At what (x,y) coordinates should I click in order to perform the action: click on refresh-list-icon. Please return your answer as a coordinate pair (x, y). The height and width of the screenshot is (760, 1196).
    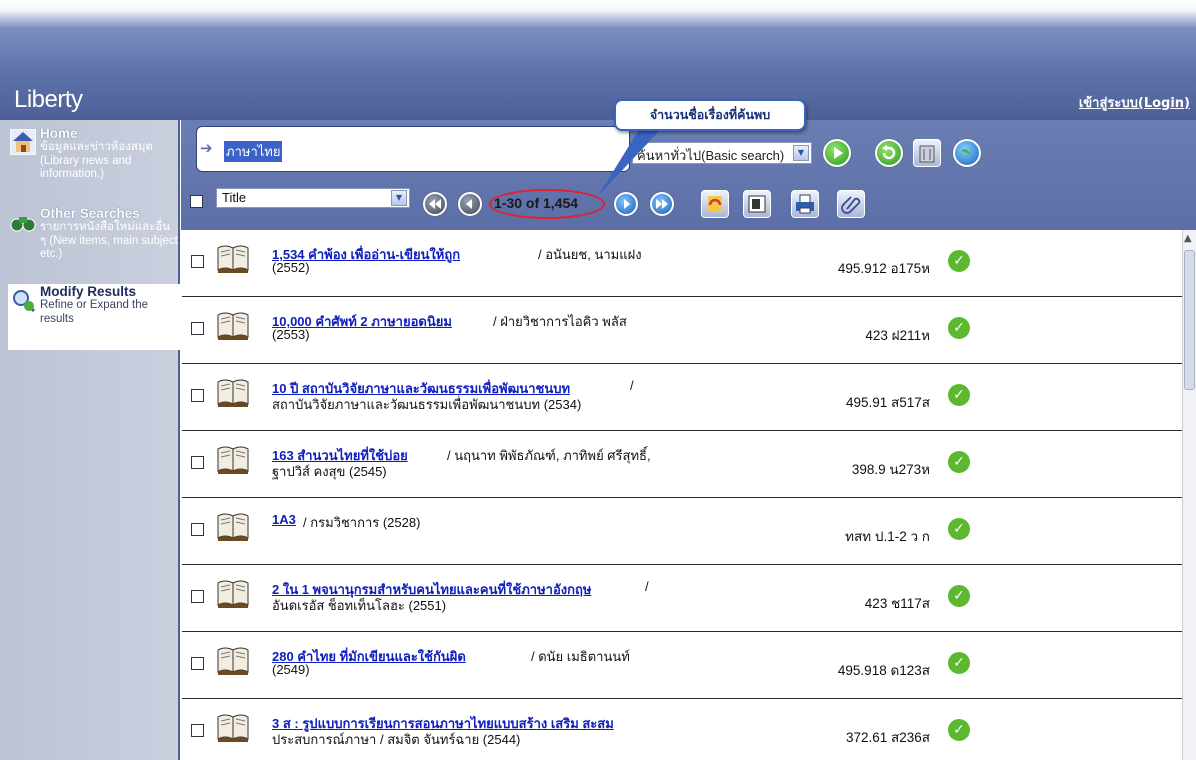
    Looking at the image, I should click on (715, 204).